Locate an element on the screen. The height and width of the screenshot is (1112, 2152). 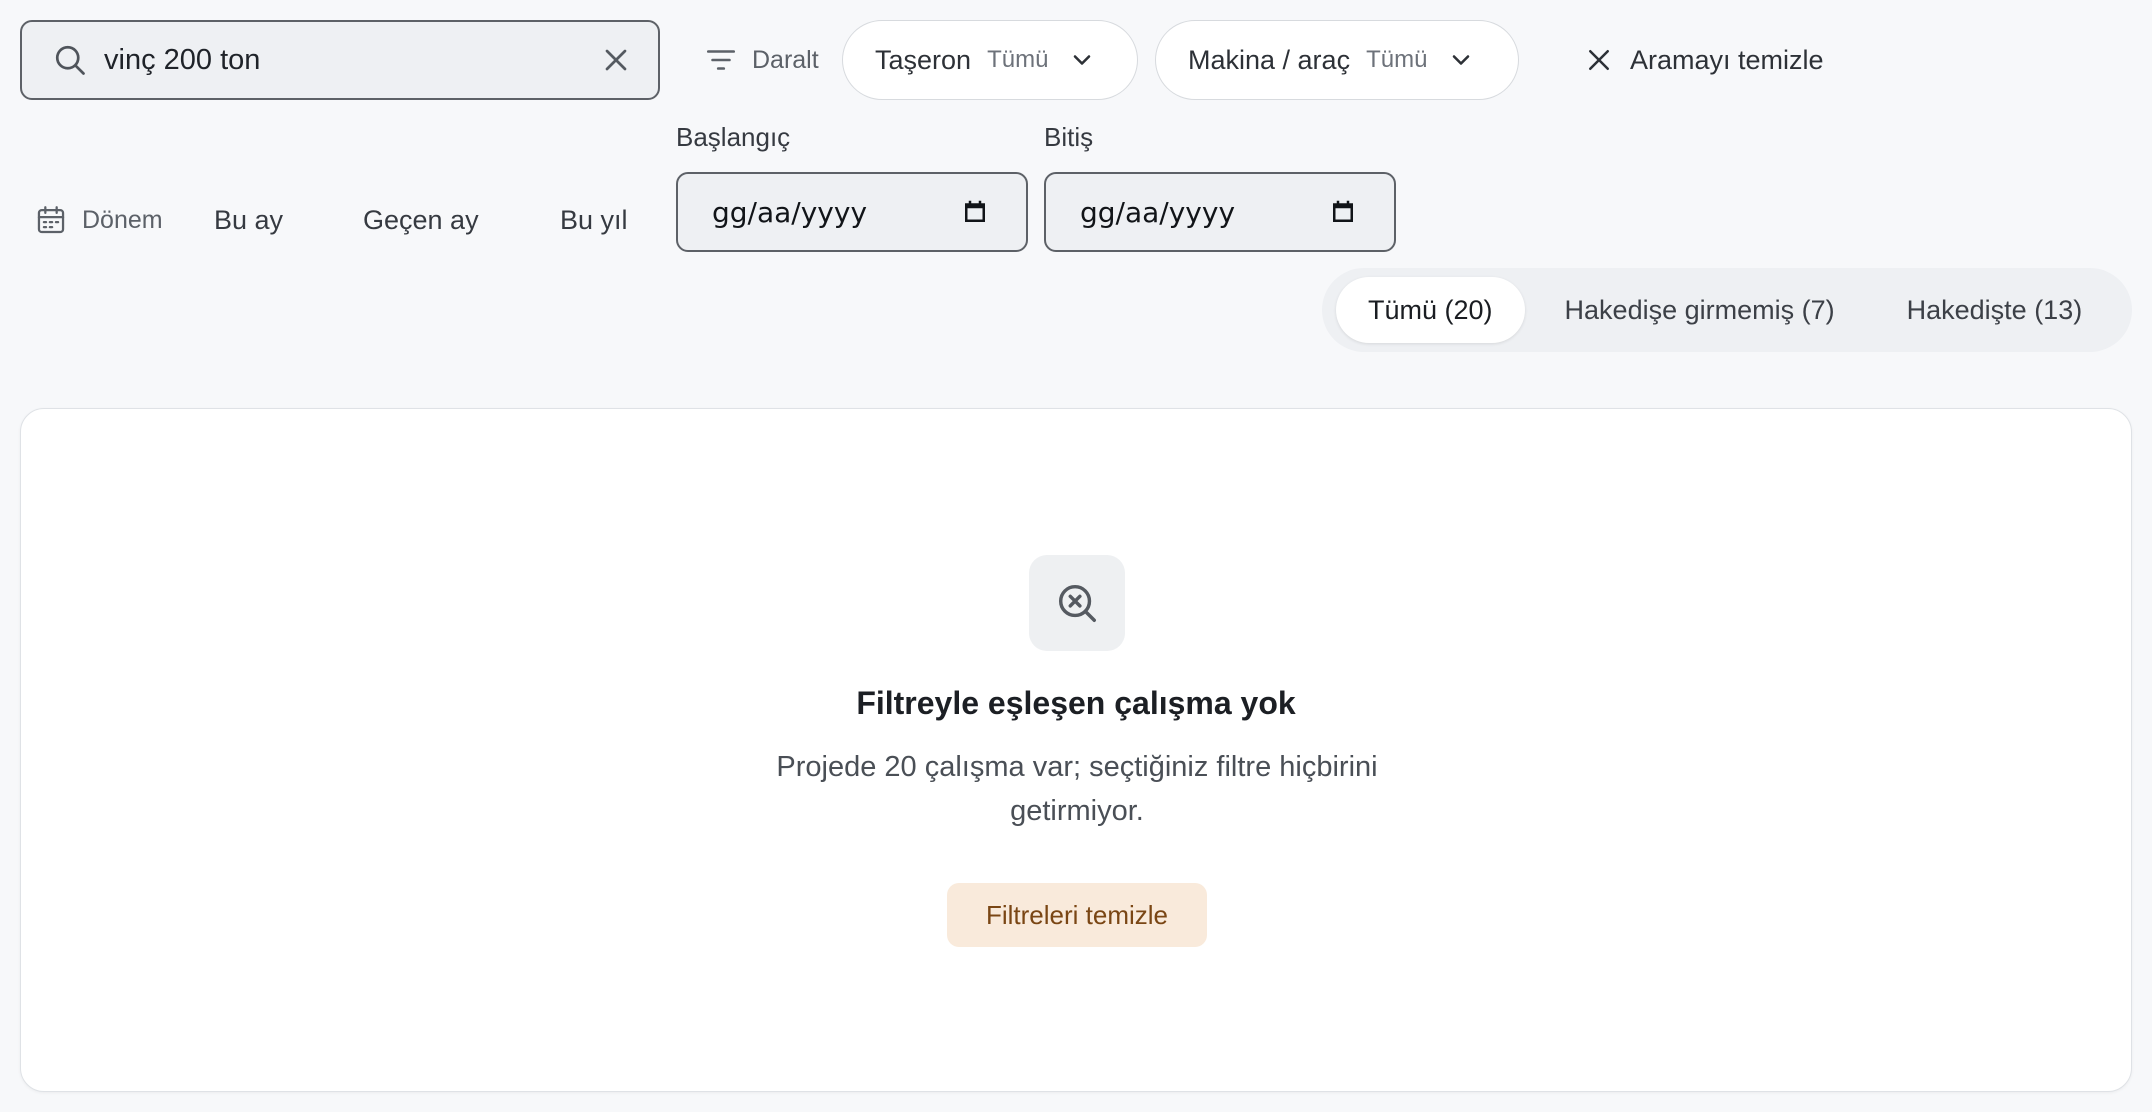
filter-lines-icon is located at coordinates (721, 60).